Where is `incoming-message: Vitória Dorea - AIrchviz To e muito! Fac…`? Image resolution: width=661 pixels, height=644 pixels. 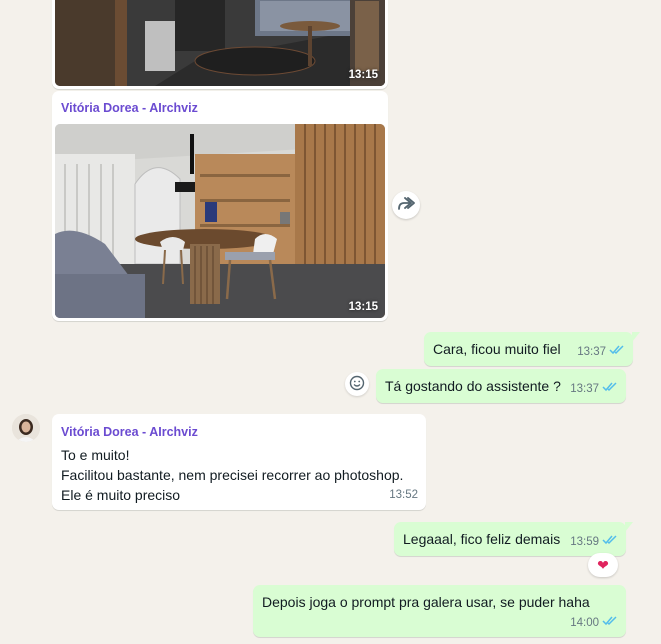 incoming-message: Vitória Dorea - AIrchviz To e muito! Fac… is located at coordinates (239, 462).